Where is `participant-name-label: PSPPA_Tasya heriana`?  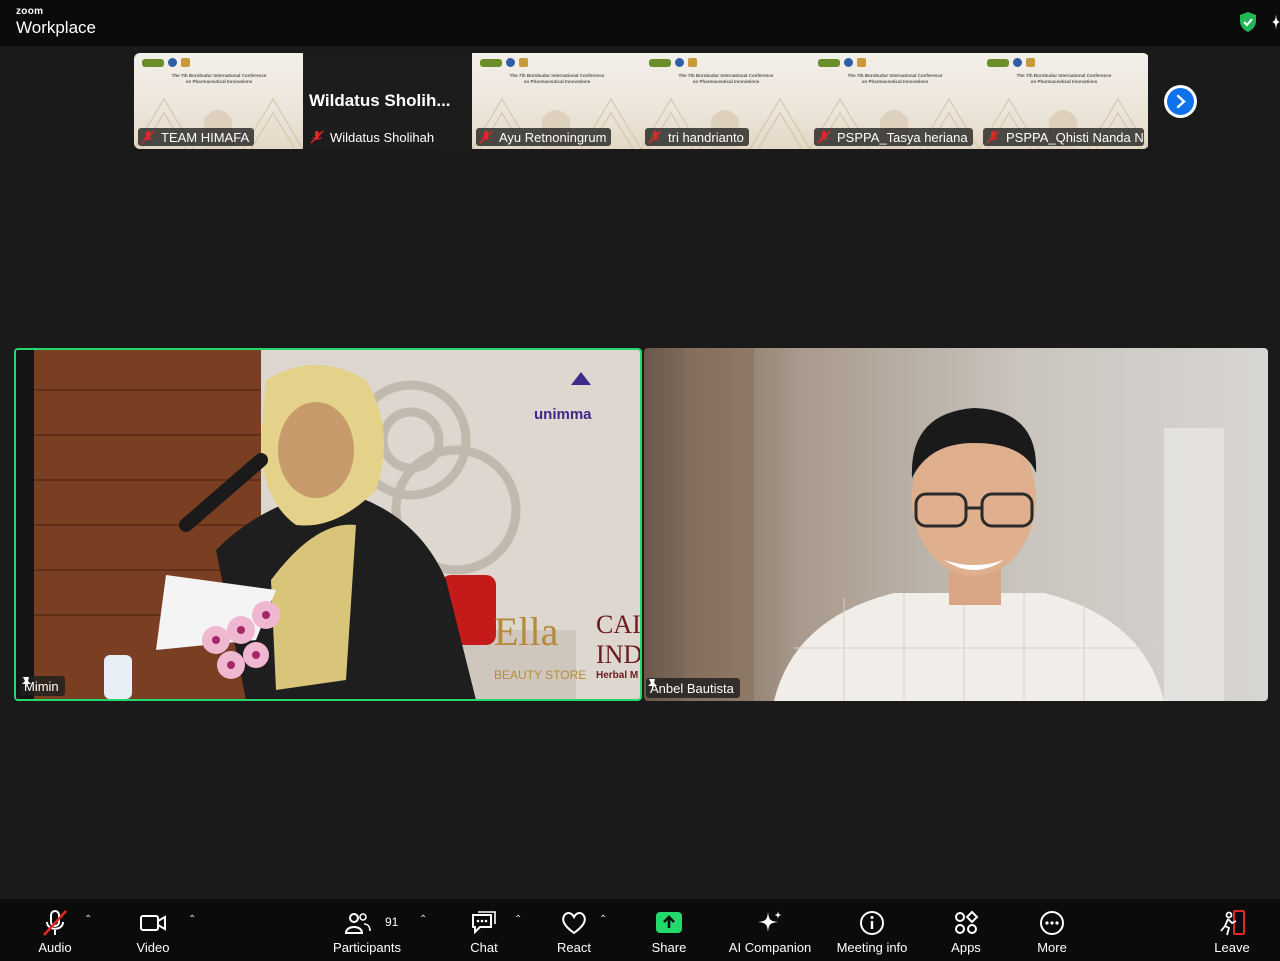 participant-name-label: PSPPA_Tasya heriana is located at coordinates (893, 137).